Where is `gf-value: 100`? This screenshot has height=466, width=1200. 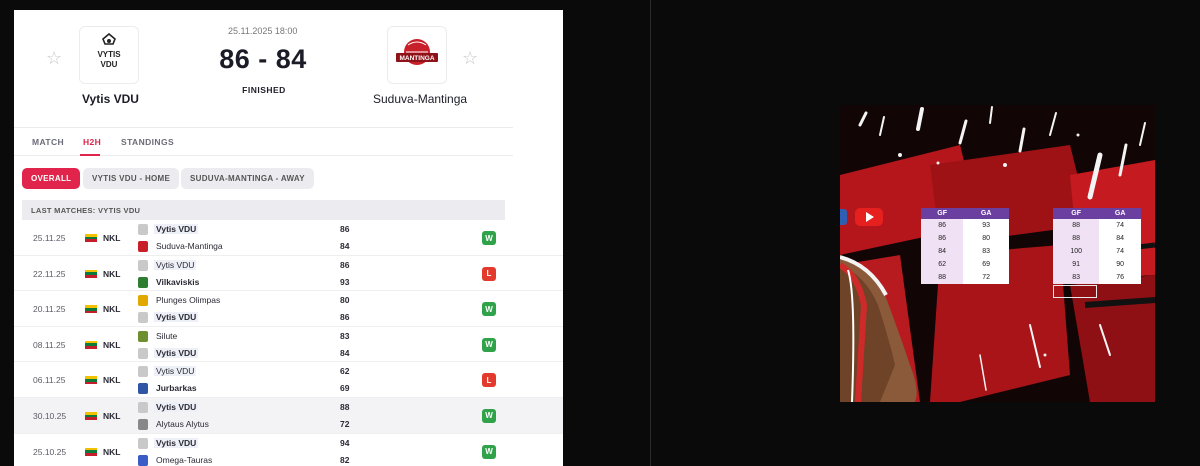
gf-value: 100 is located at coordinates (1076, 251).